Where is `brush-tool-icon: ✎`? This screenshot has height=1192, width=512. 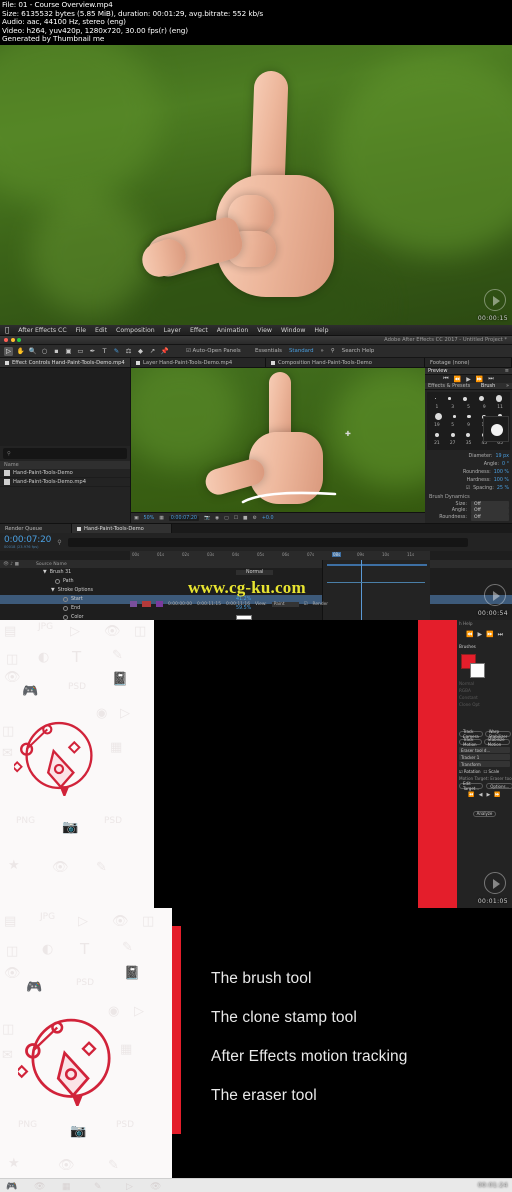 brush-tool-icon: ✎ is located at coordinates (116, 351).